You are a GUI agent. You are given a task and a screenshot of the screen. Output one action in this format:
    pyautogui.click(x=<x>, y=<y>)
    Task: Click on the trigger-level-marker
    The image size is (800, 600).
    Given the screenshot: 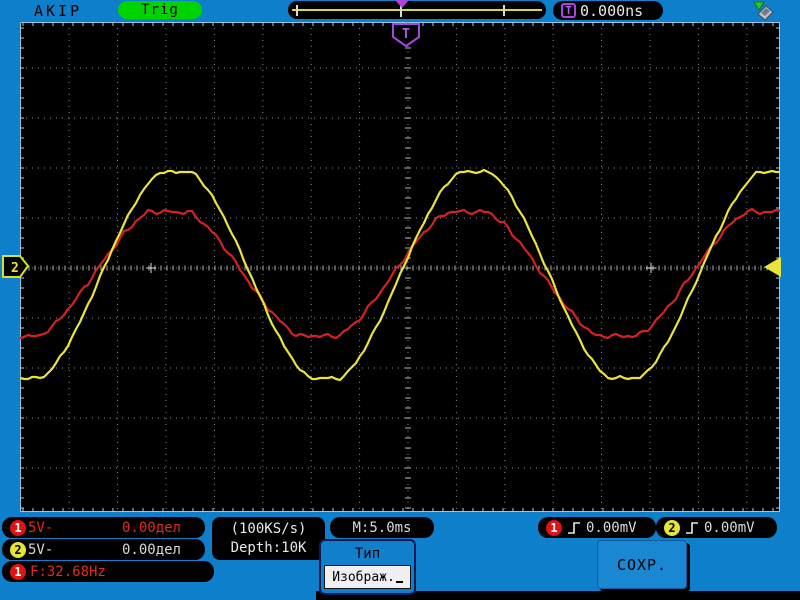 What is the action you would take?
    pyautogui.click(x=772, y=267)
    